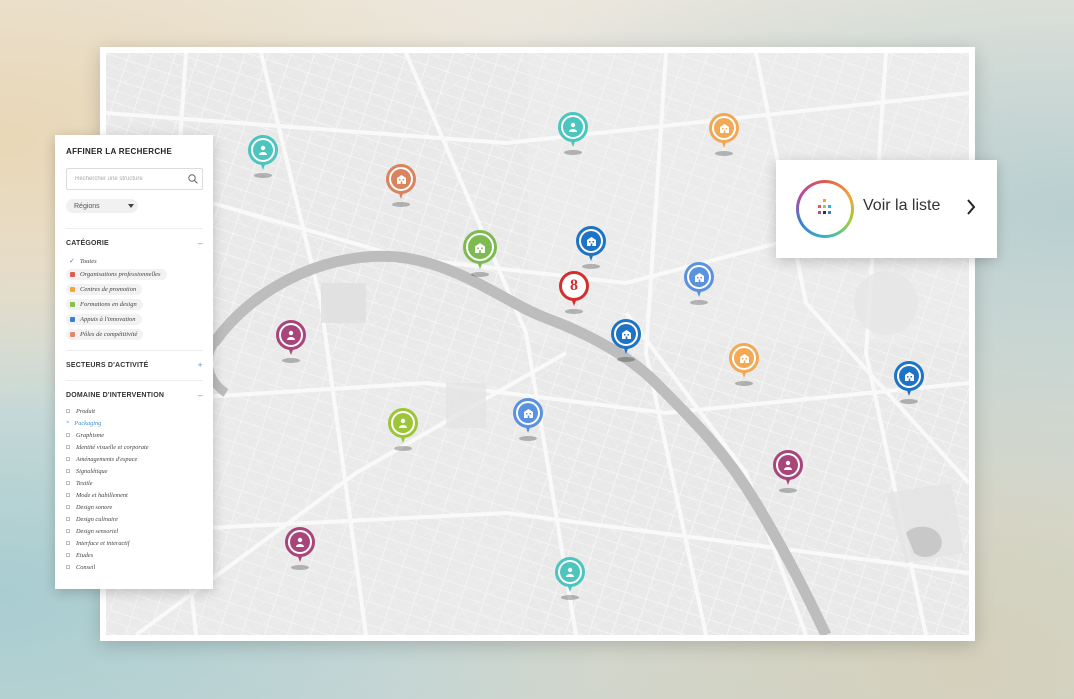  Describe the element at coordinates (134, 507) in the screenshot. I see `domaine-item: Design sonore` at that location.